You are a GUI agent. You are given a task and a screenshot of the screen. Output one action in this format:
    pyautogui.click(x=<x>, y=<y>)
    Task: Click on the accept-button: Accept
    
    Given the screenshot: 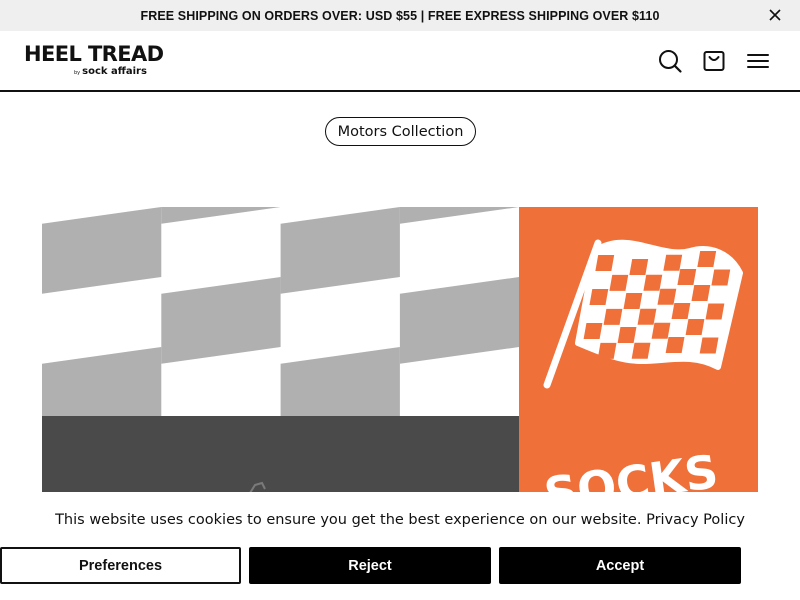 What is the action you would take?
    pyautogui.click(x=620, y=565)
    